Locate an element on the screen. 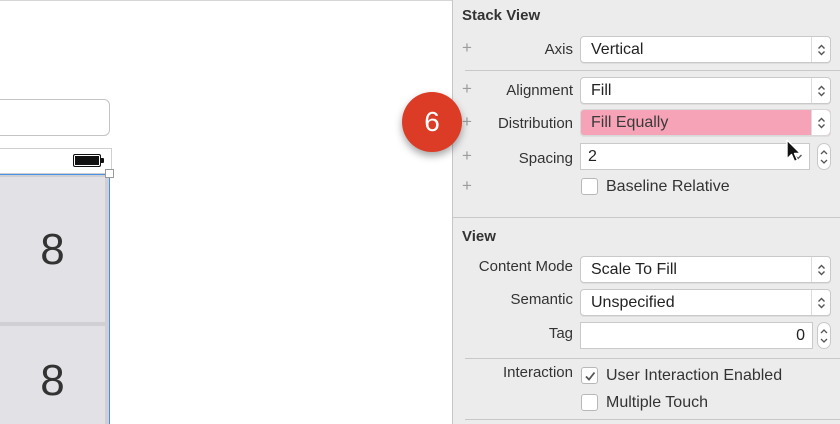  multiple-touch-label: Multiple Touch is located at coordinates (657, 402).